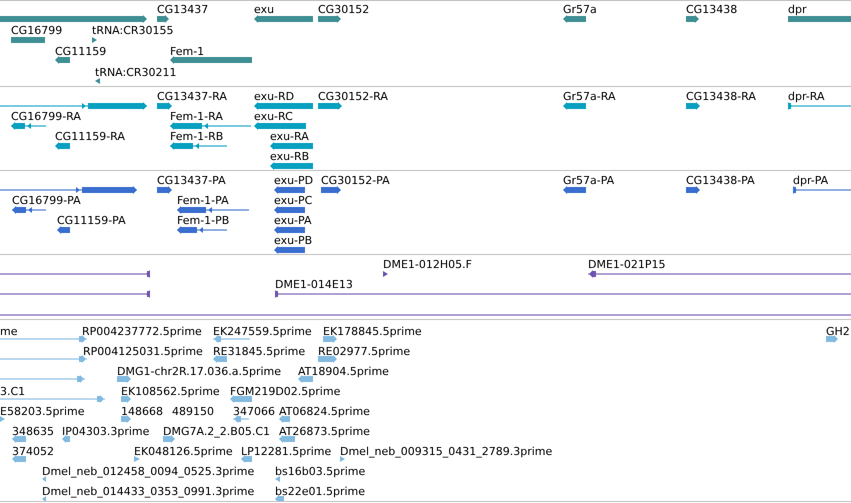  I want to click on feature-label: CG16799, so click(36, 30).